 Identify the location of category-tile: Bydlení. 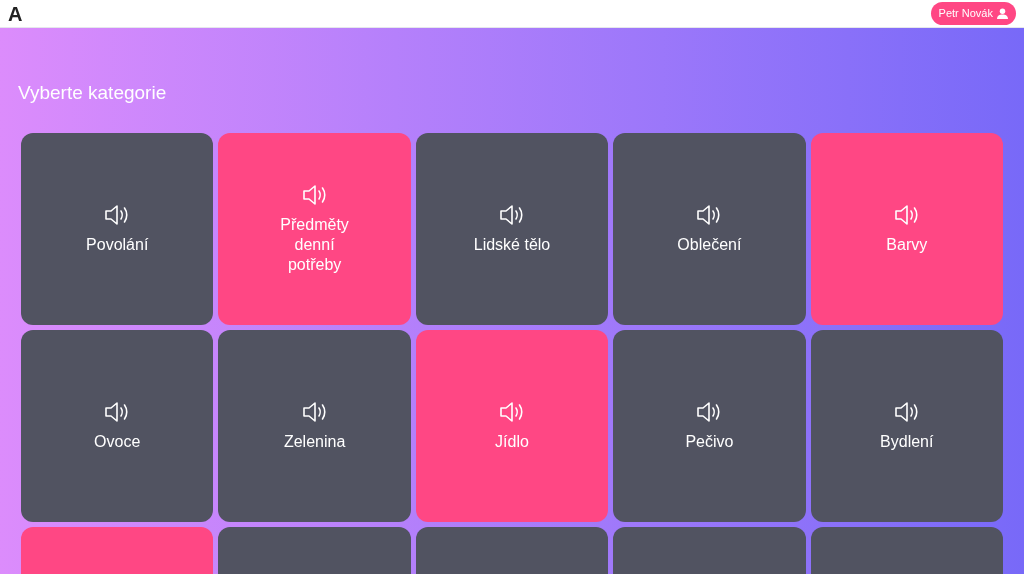
(906, 425).